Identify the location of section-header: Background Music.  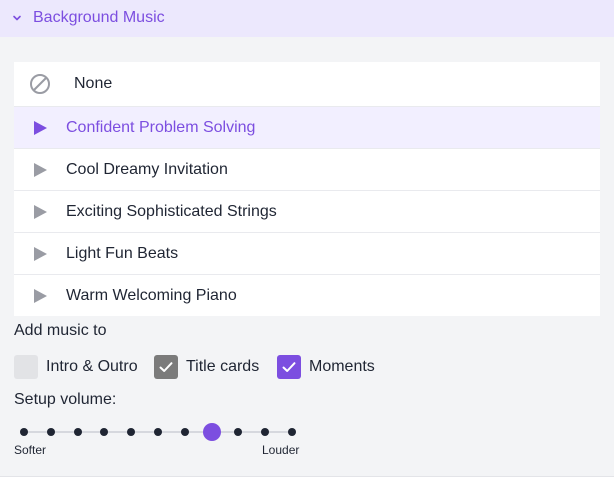
(307, 18).